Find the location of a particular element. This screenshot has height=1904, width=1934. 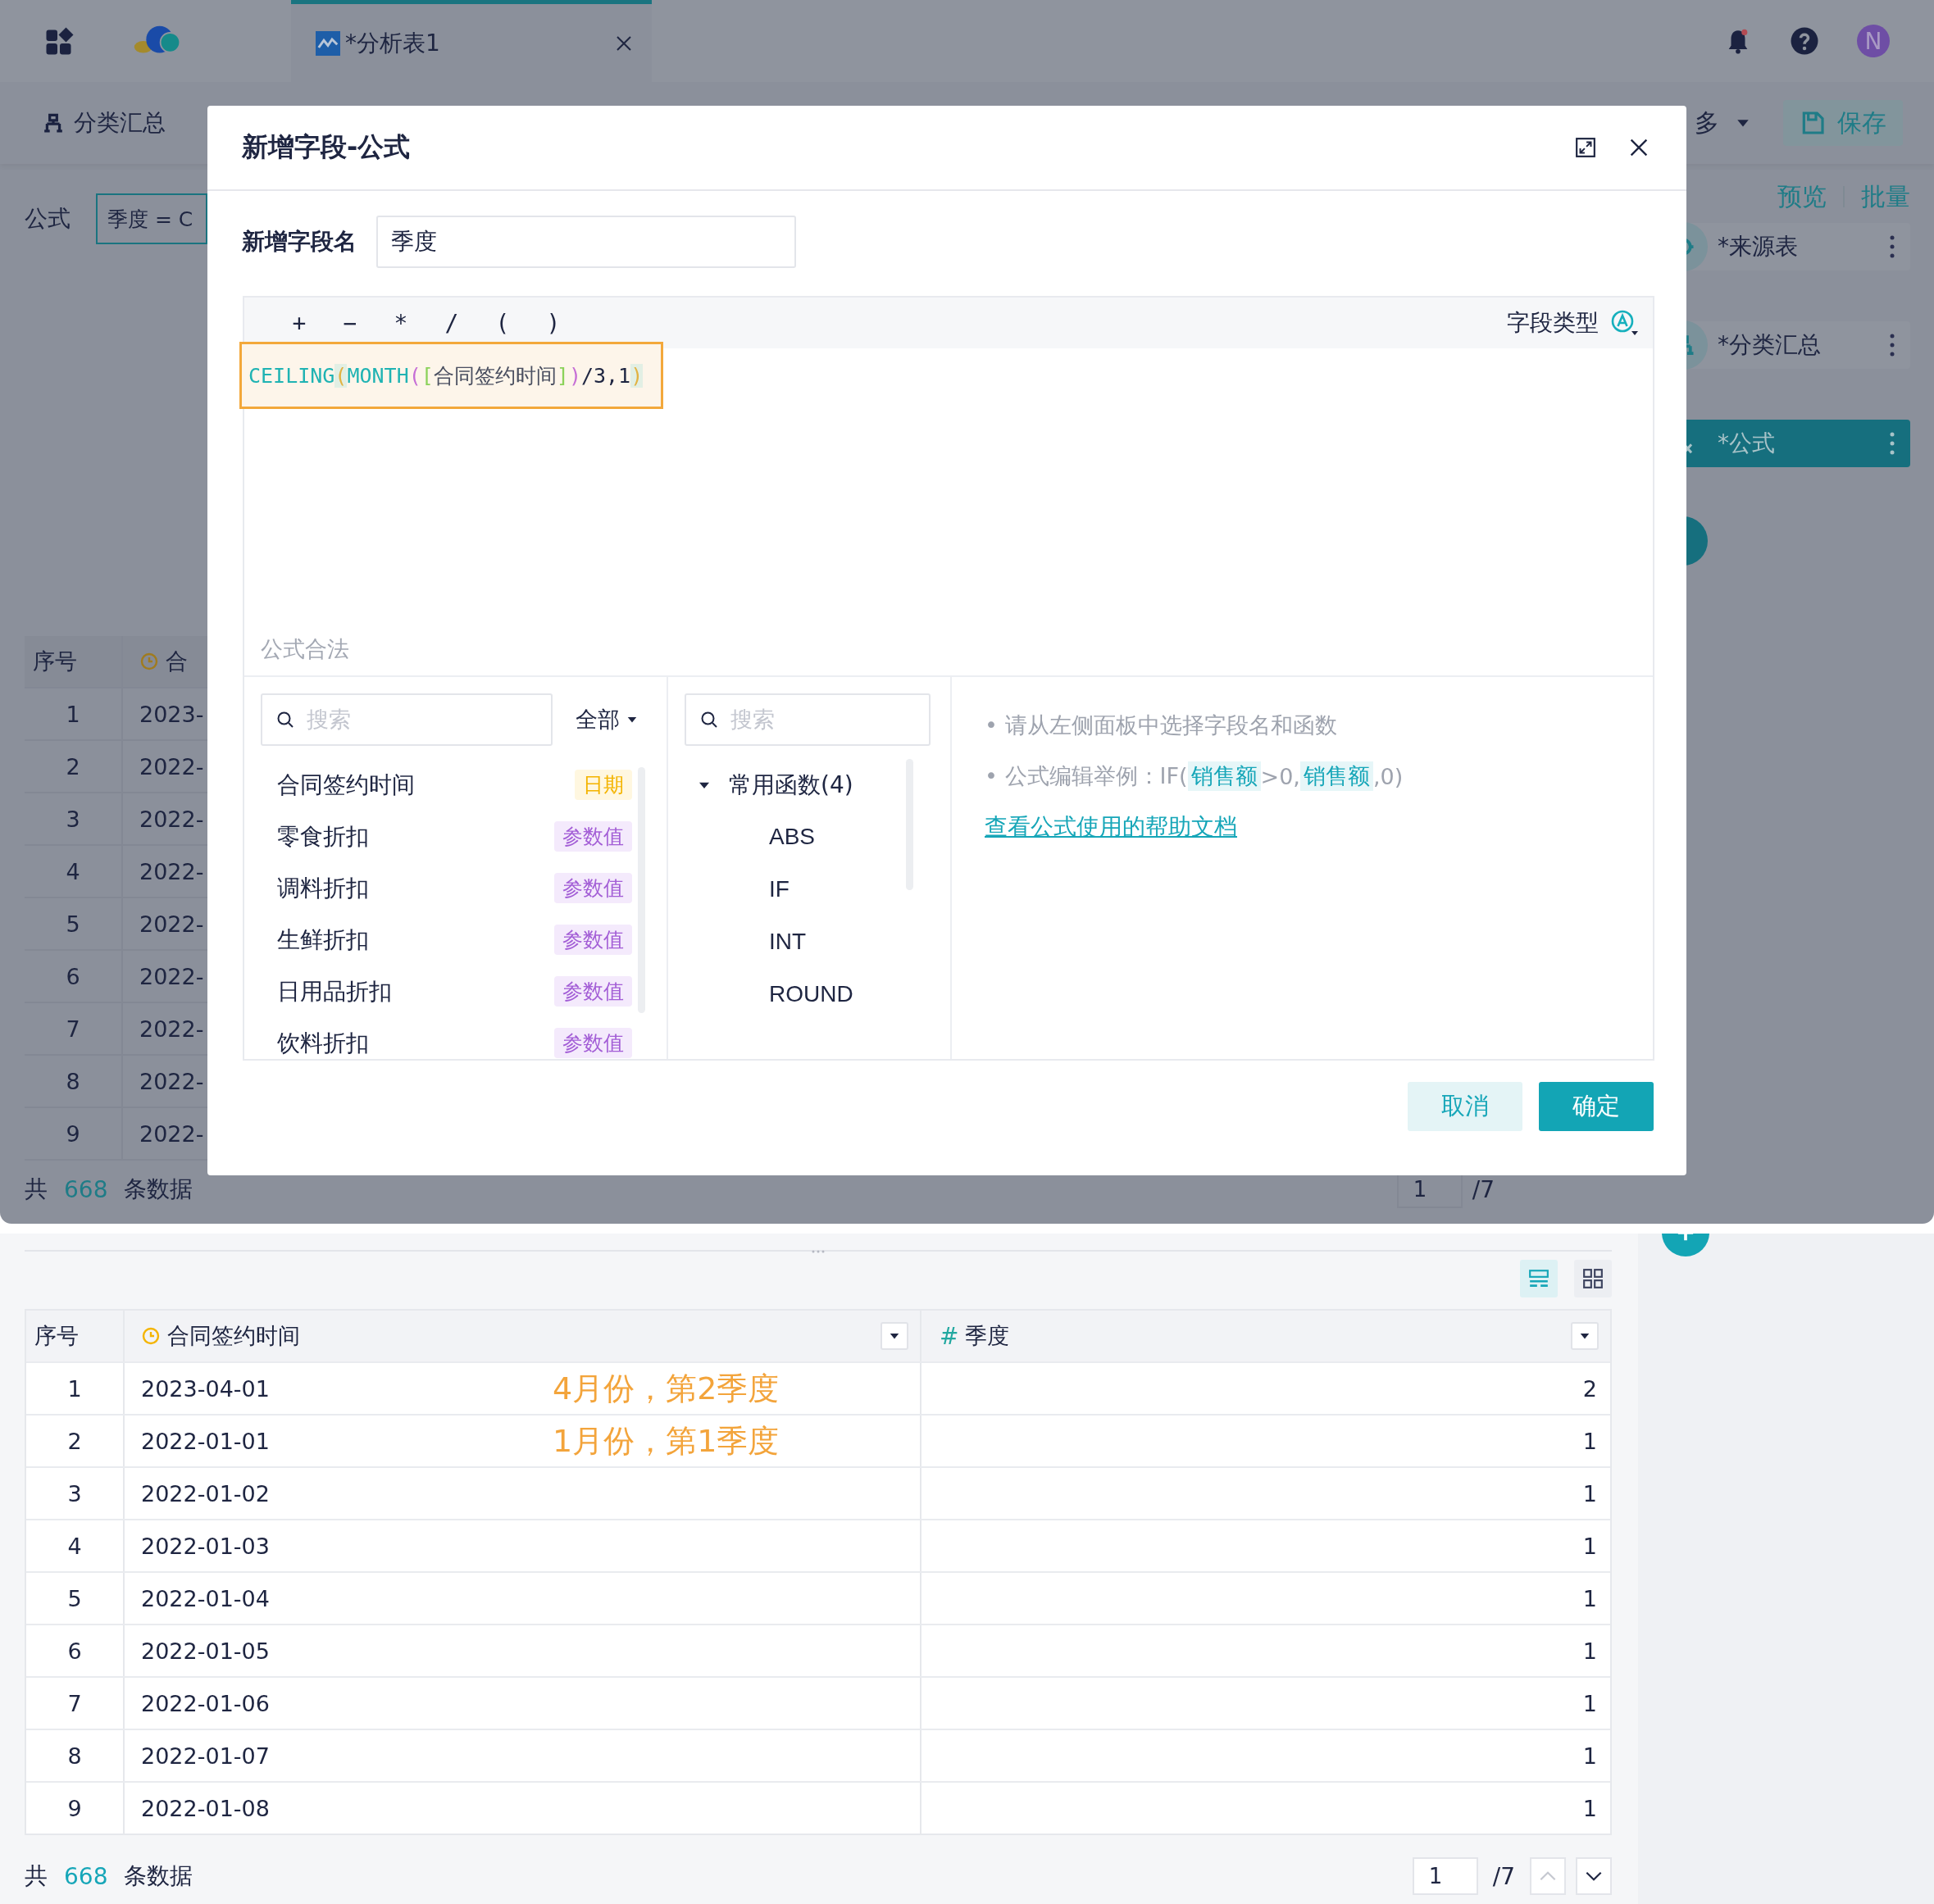

apps-icon is located at coordinates (60, 41).